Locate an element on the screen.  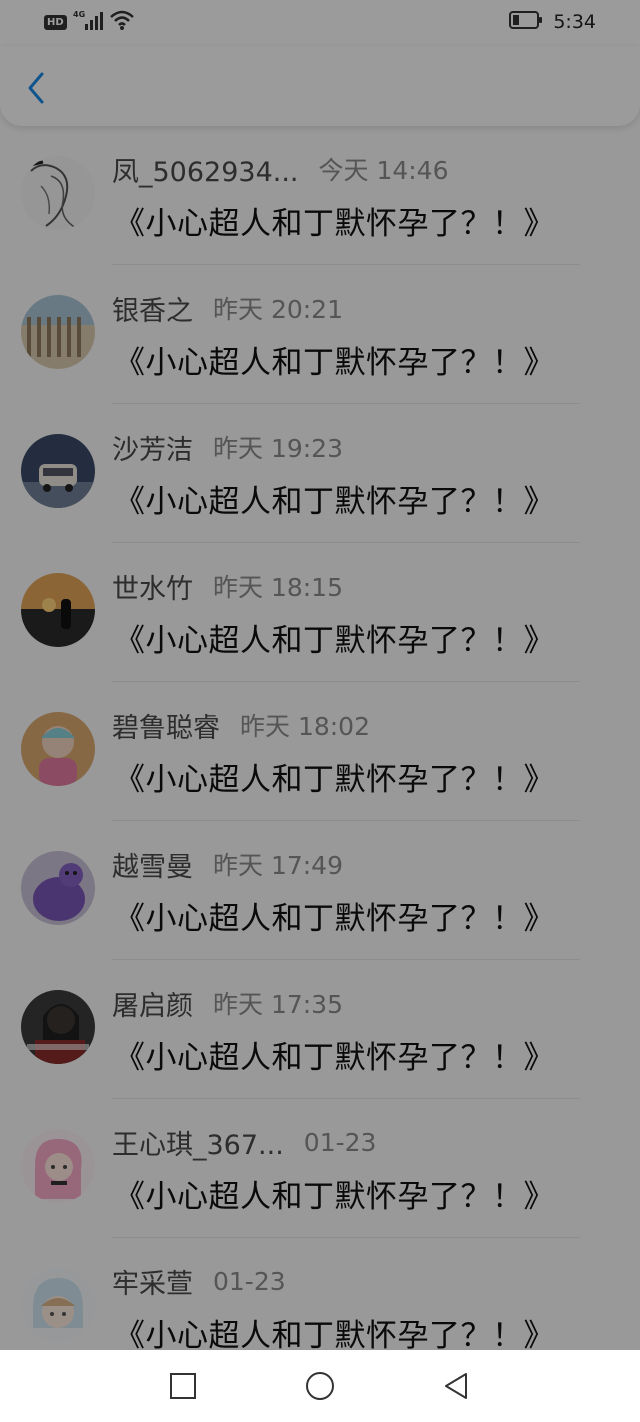
sender-name: 屠启颜 is located at coordinates (152, 1006).